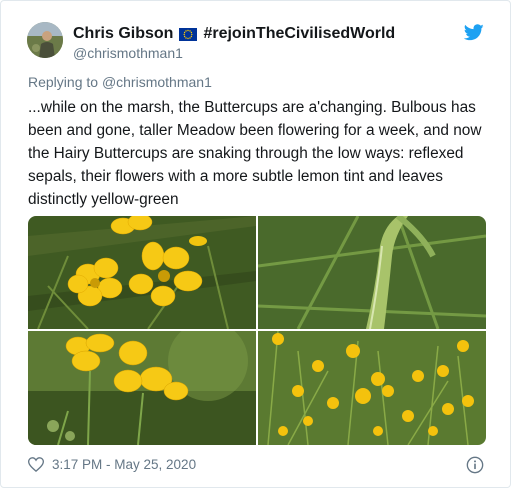 The image size is (513, 490). What do you see at coordinates (157, 82) in the screenshot?
I see `reply-target-link: @chrismothman1` at bounding box center [157, 82].